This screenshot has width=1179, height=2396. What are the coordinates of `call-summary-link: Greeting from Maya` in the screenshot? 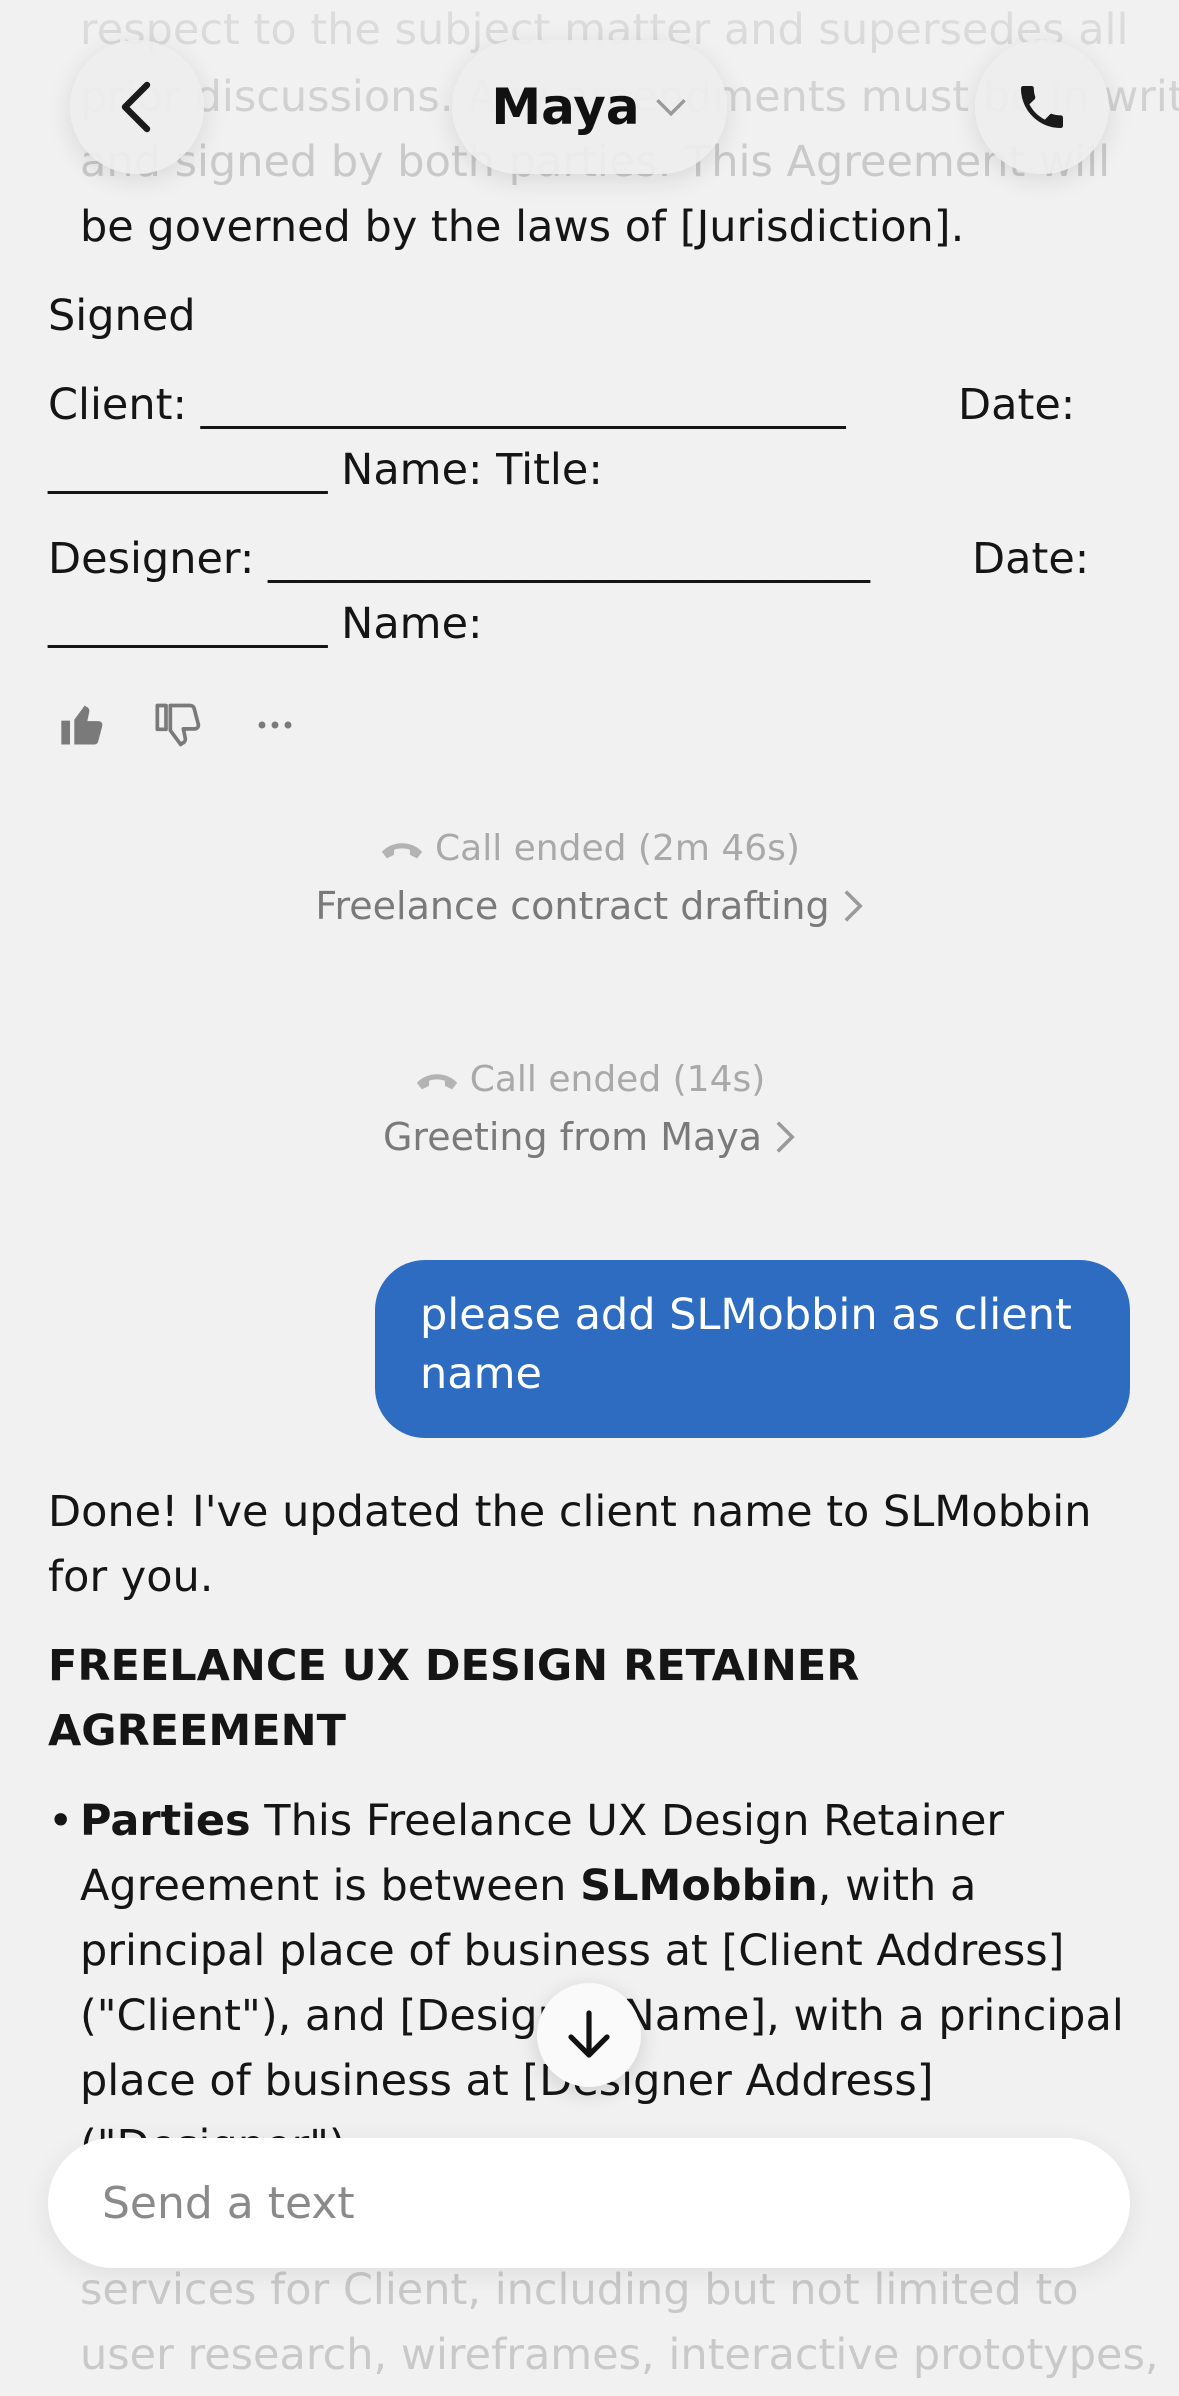 It's located at (589, 1137).